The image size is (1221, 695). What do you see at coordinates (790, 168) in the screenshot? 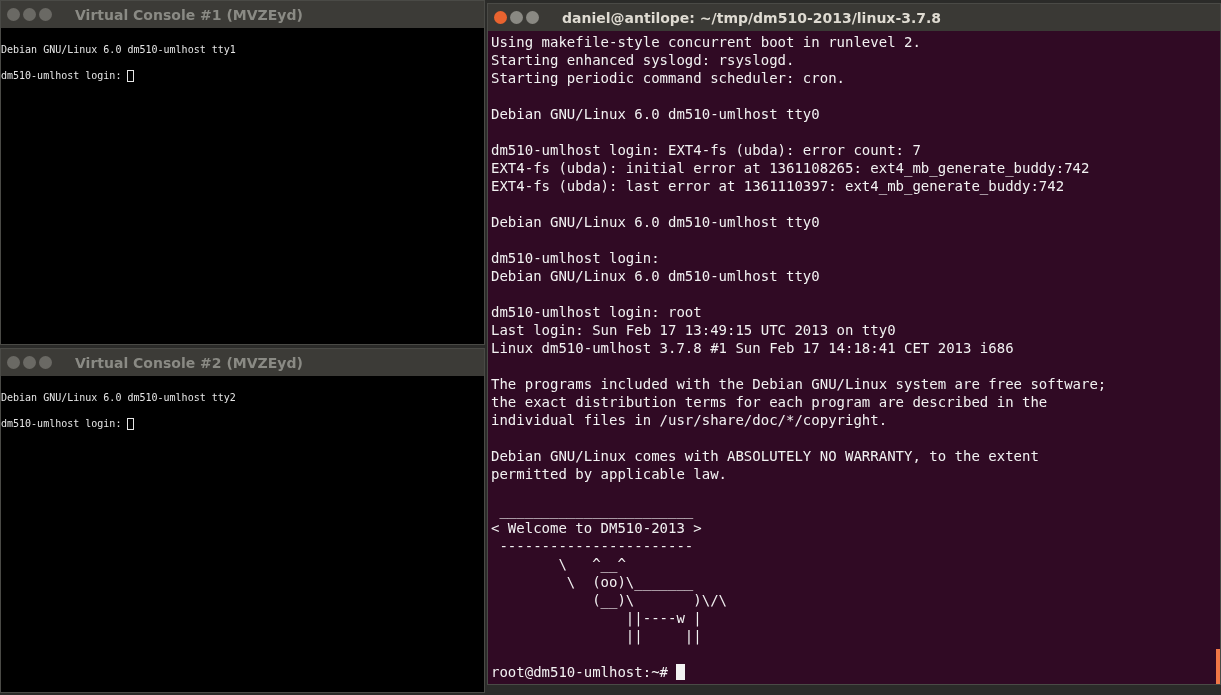
I see `terminal-line: EXT4-fs (ubda): initial error at 1361108265: ext4_mb_generate_buddy:742` at bounding box center [790, 168].